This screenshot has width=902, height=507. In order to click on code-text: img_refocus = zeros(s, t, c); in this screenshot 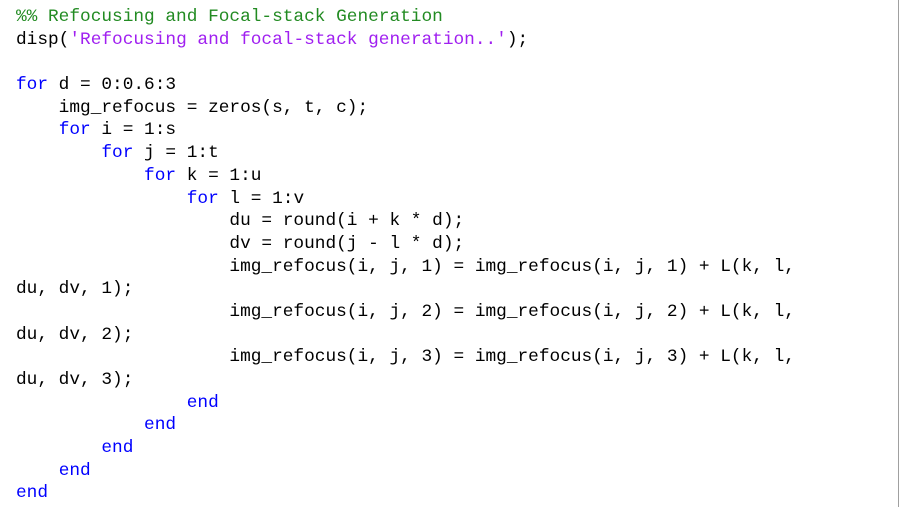, I will do `click(192, 107)`.